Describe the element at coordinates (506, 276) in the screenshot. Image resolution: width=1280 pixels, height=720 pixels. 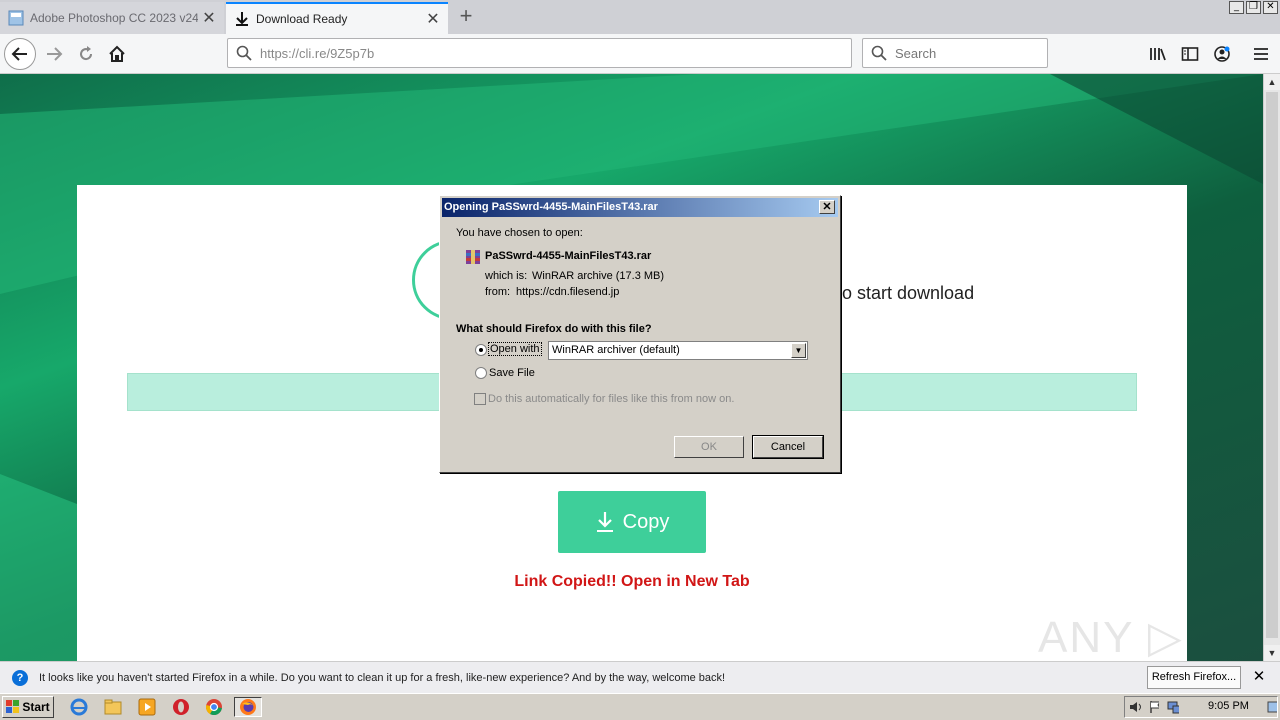
I see `file-type-label: which is:` at that location.